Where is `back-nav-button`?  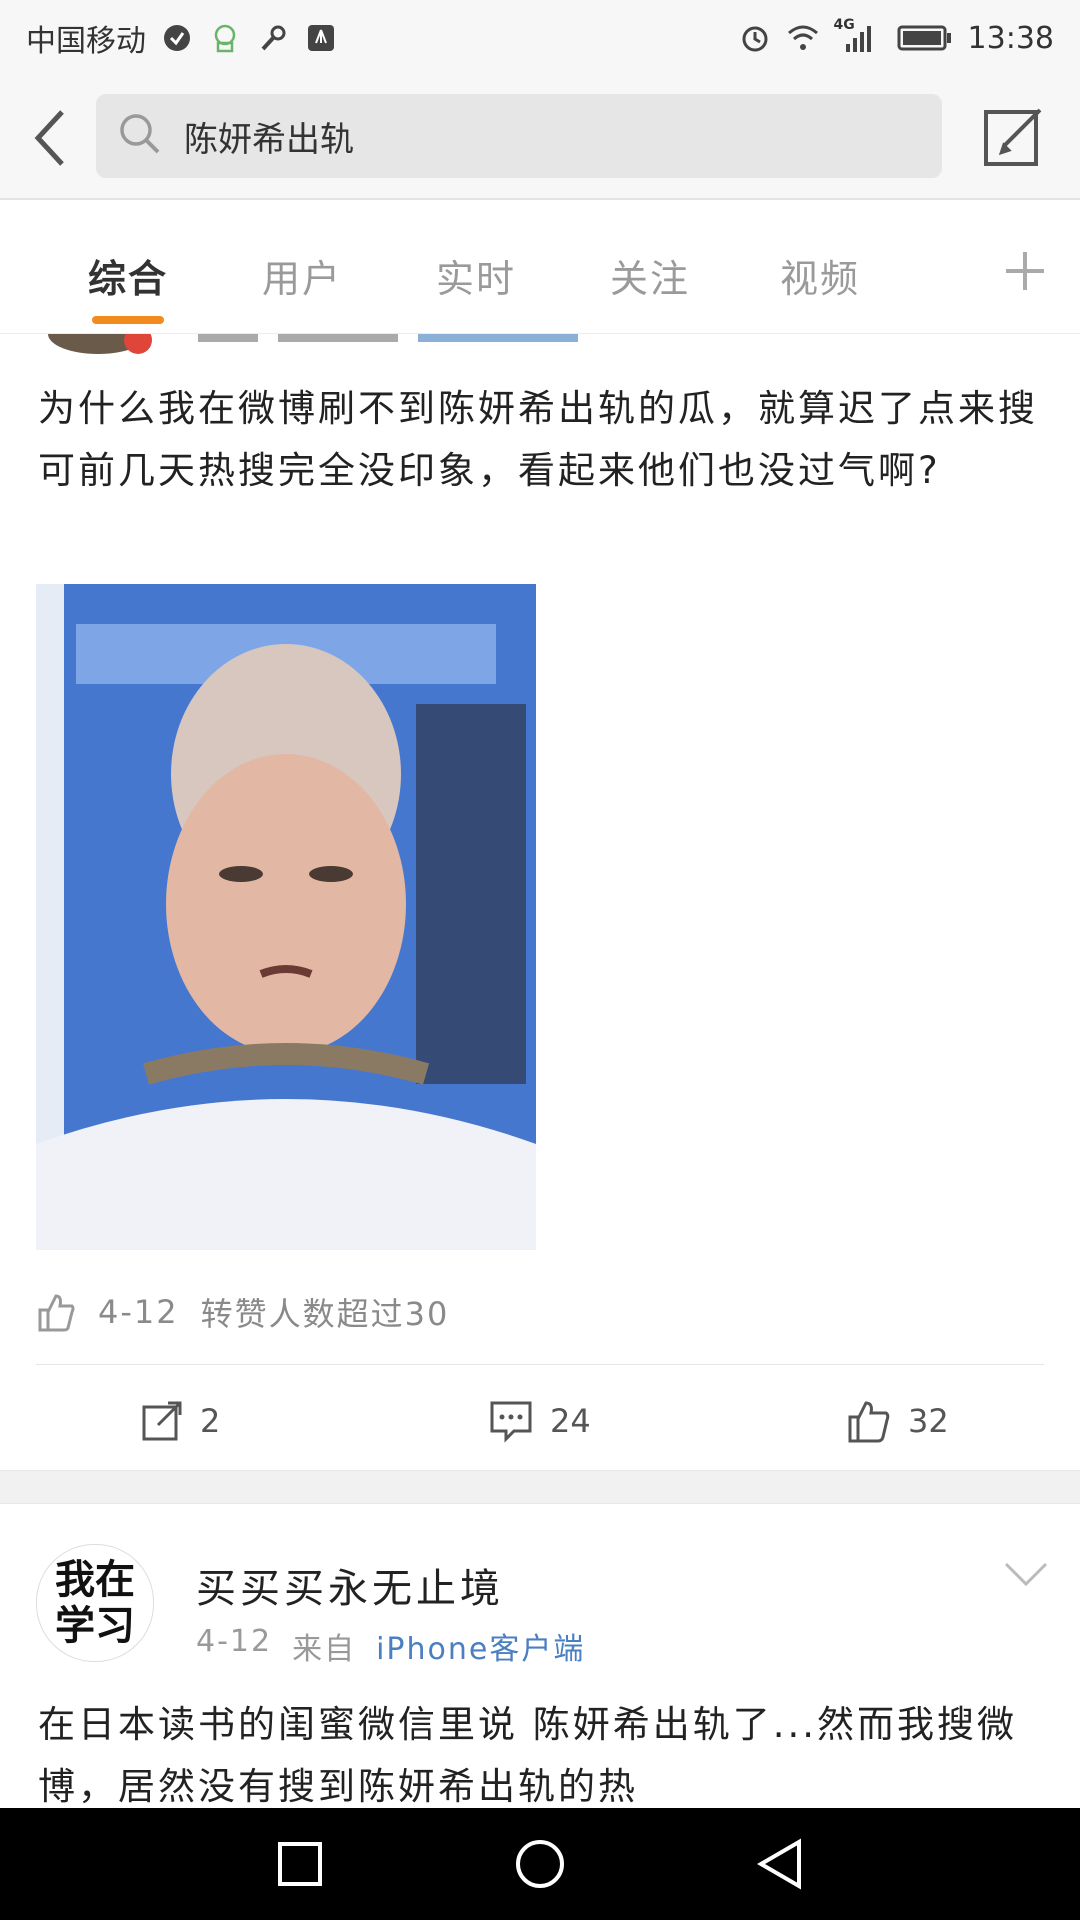 back-nav-button is located at coordinates (780, 1864).